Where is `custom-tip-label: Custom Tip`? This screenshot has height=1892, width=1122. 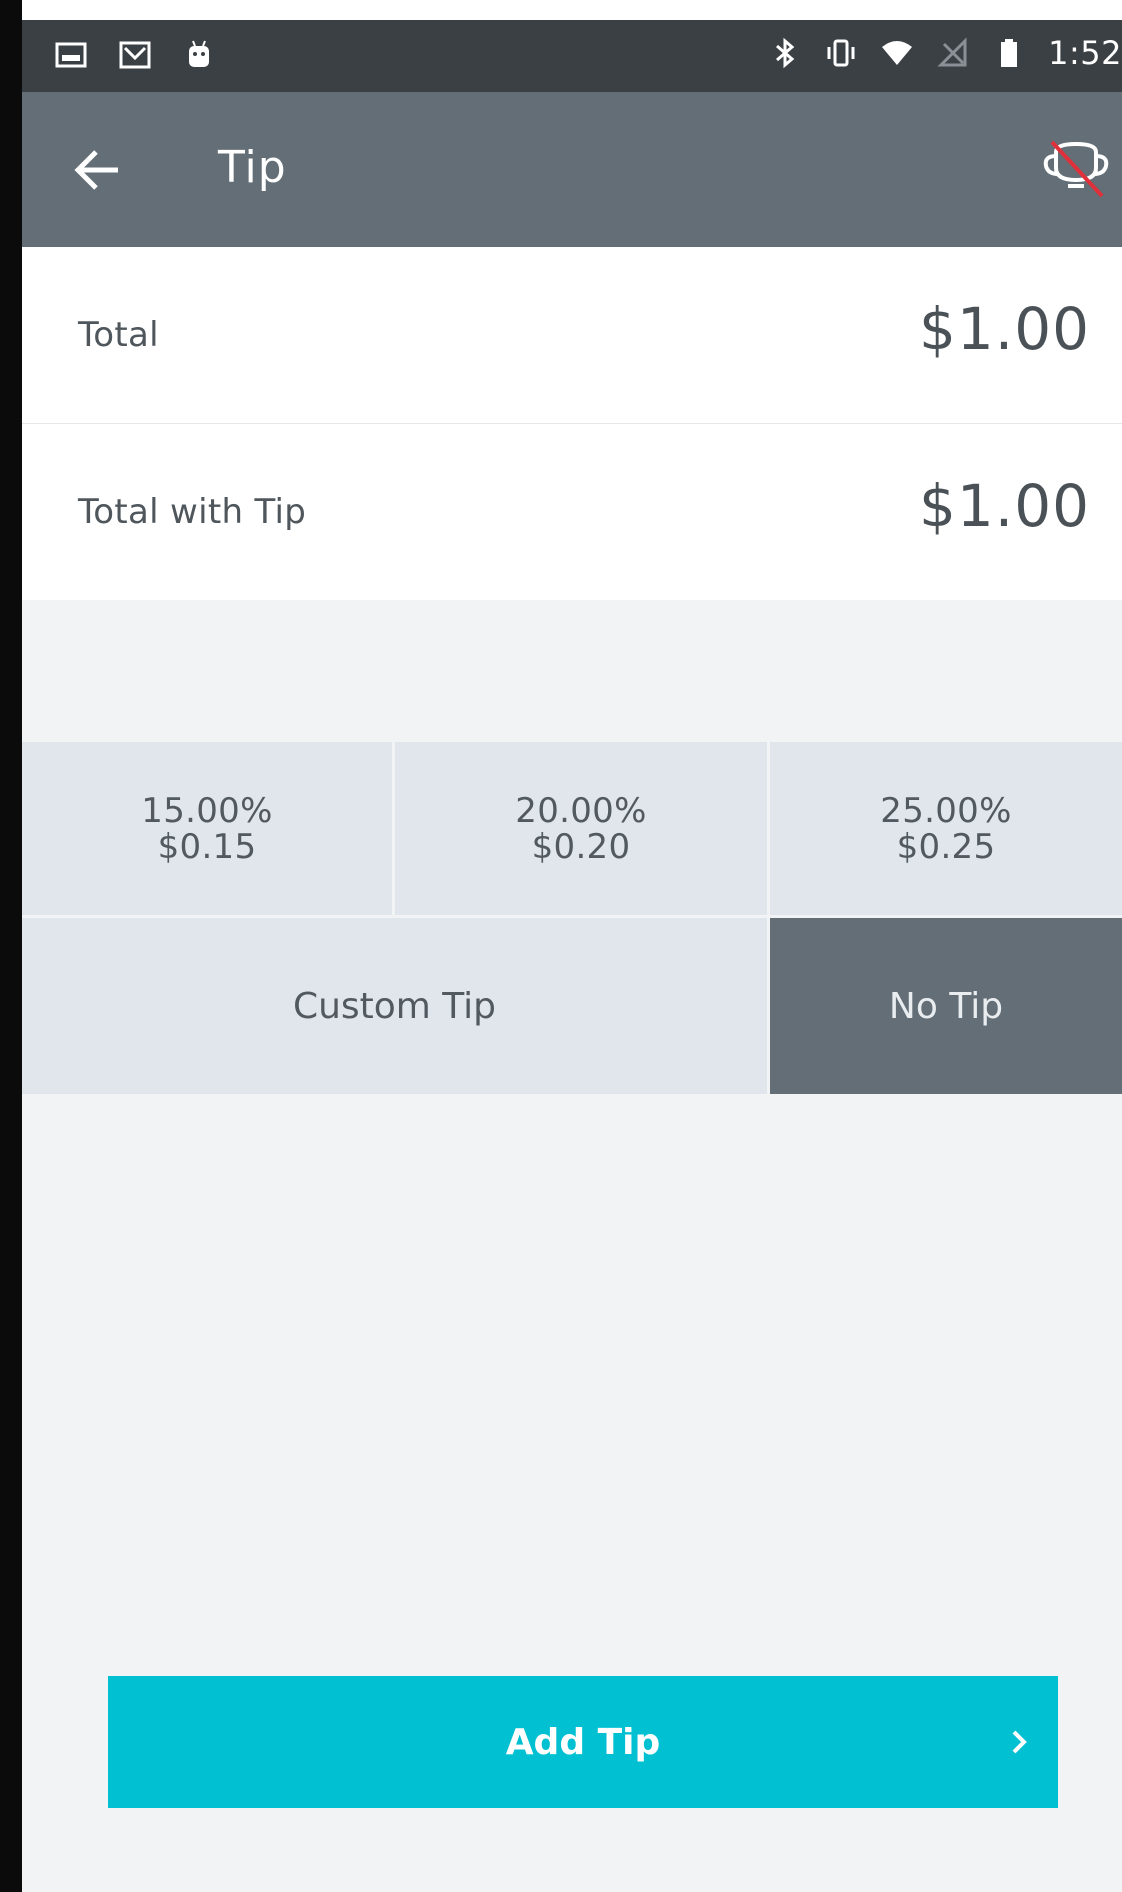 custom-tip-label: Custom Tip is located at coordinates (394, 1006).